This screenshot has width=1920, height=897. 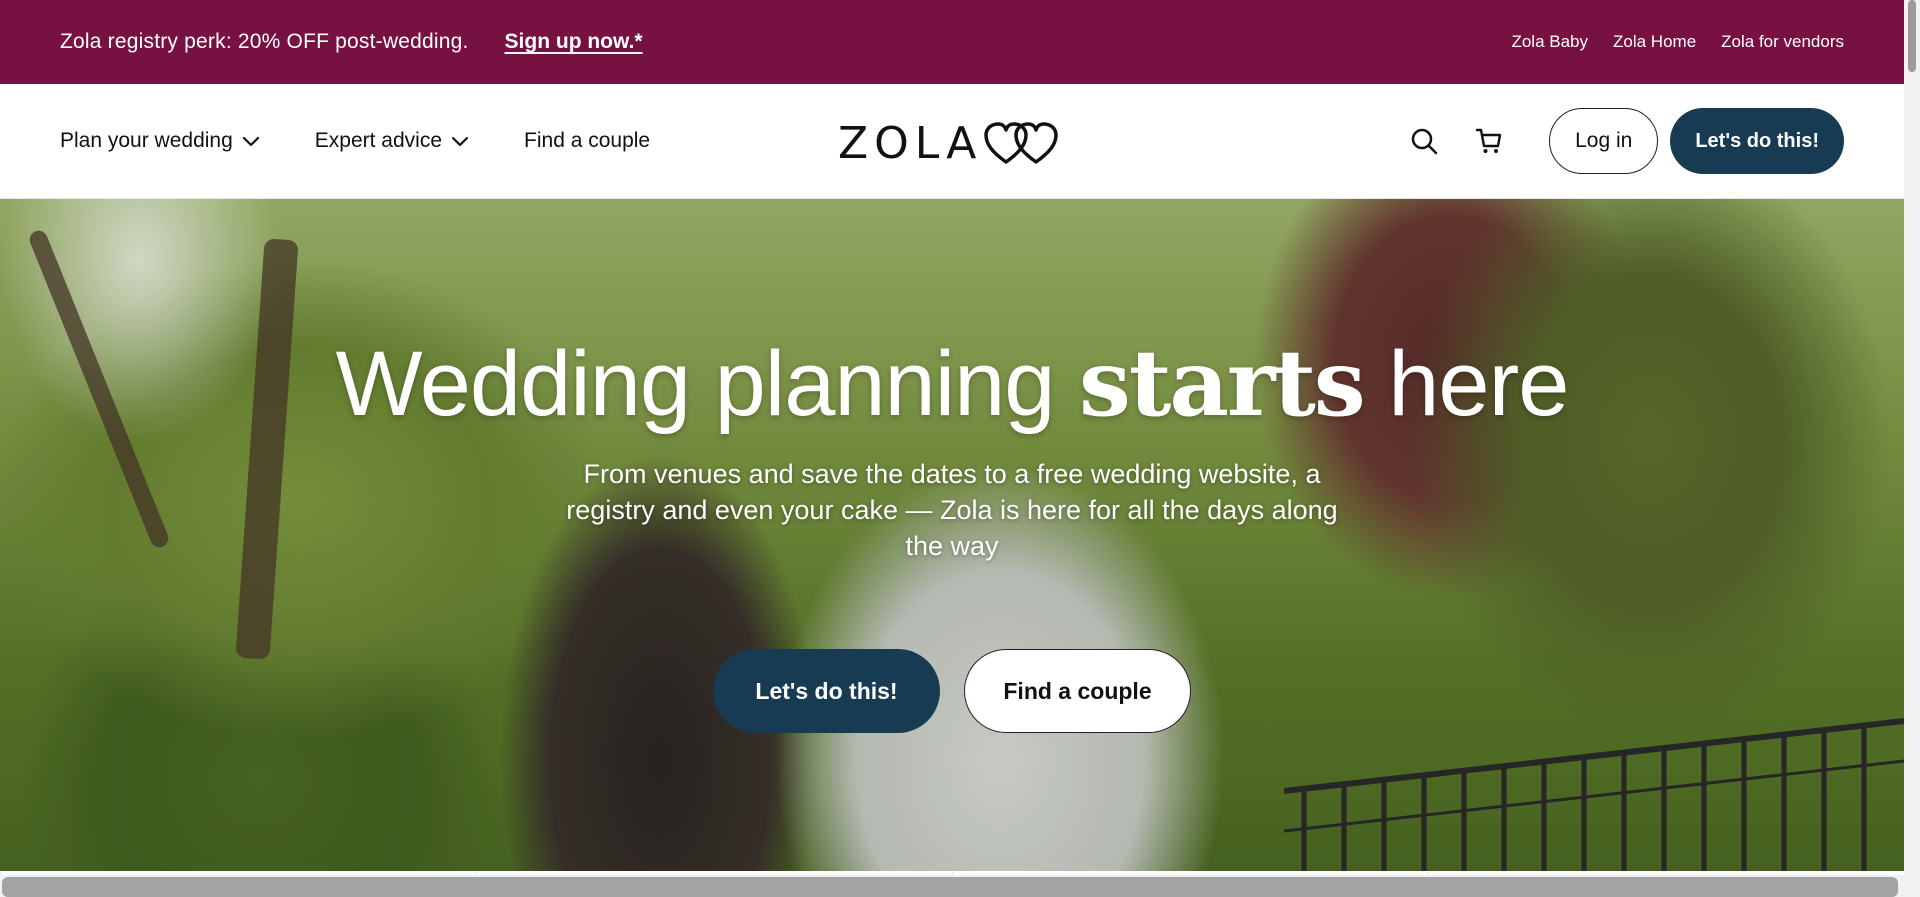 What do you see at coordinates (1549, 42) in the screenshot?
I see `zola-baby-link: Zola Baby` at bounding box center [1549, 42].